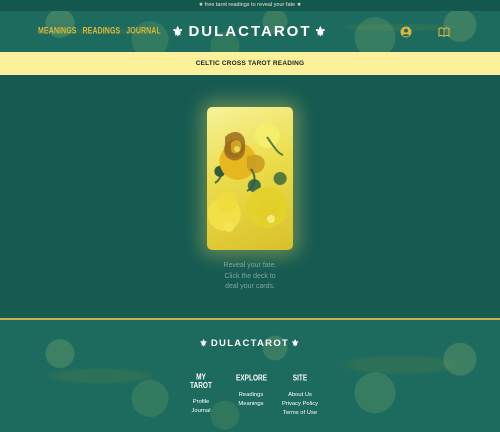 The height and width of the screenshot is (432, 500). I want to click on book-icon, so click(444, 32).